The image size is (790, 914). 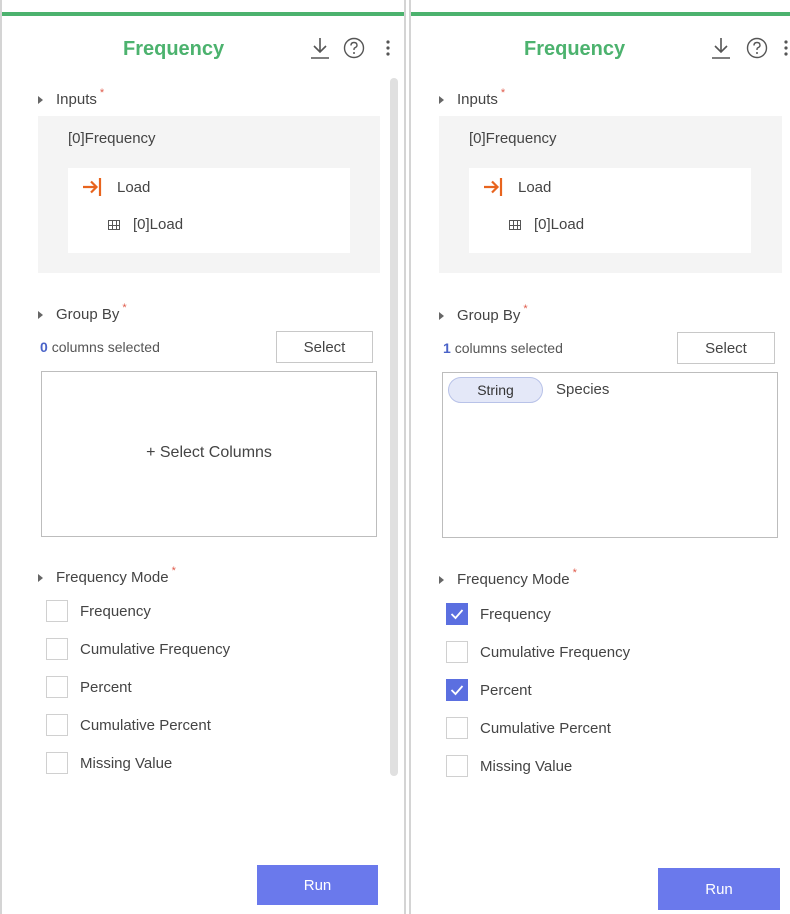 I want to click on columns-selected-count: 1 columns selected, so click(x=503, y=348).